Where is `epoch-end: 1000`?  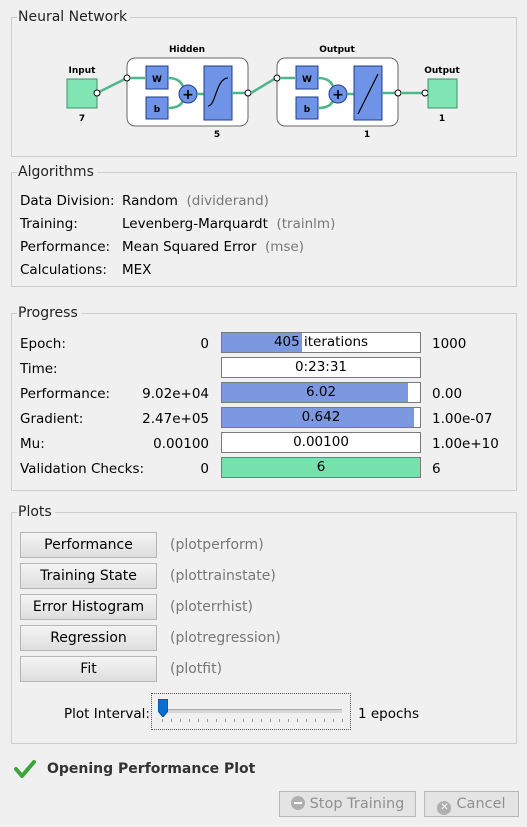 epoch-end: 1000 is located at coordinates (449, 344).